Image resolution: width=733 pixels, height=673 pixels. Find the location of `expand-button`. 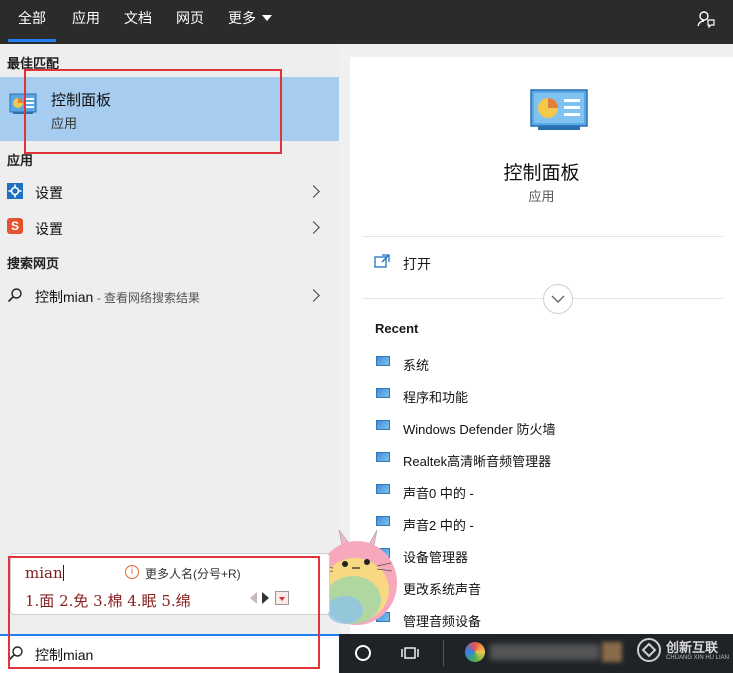

expand-button is located at coordinates (558, 299).